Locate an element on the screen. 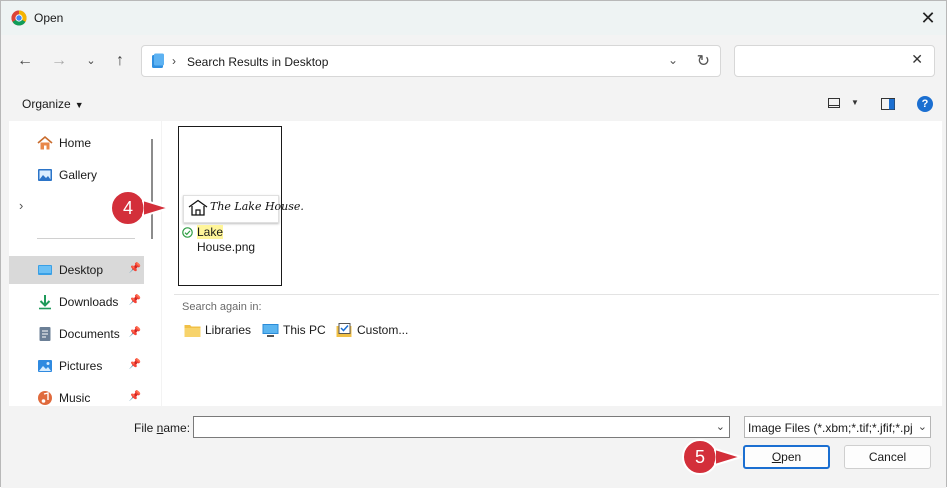 Image resolution: width=949 pixels, height=489 pixels. recent-locations-button: ⌄ is located at coordinates (91, 61).